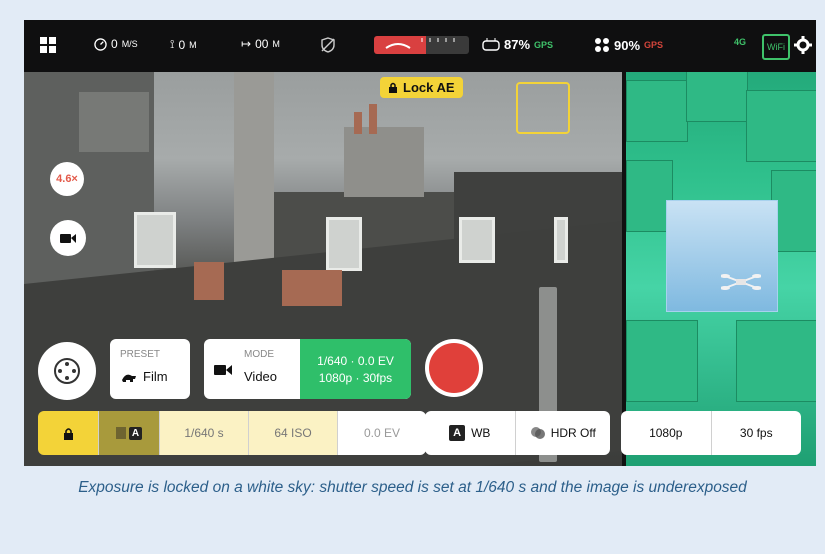 The height and width of the screenshot is (554, 825). I want to click on wifi-badge: WiFi, so click(776, 47).